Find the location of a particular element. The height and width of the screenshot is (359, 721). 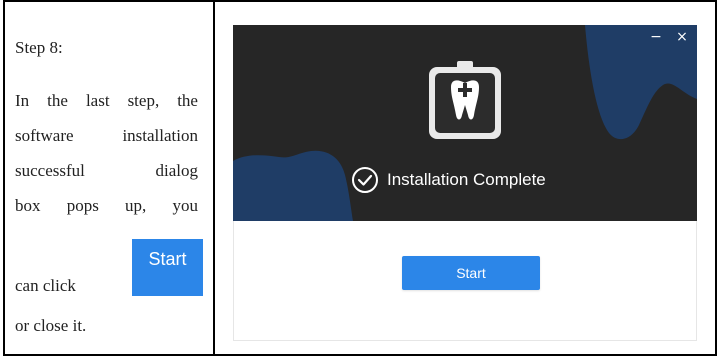

instruction-close-text: or close it. is located at coordinates (51, 325).